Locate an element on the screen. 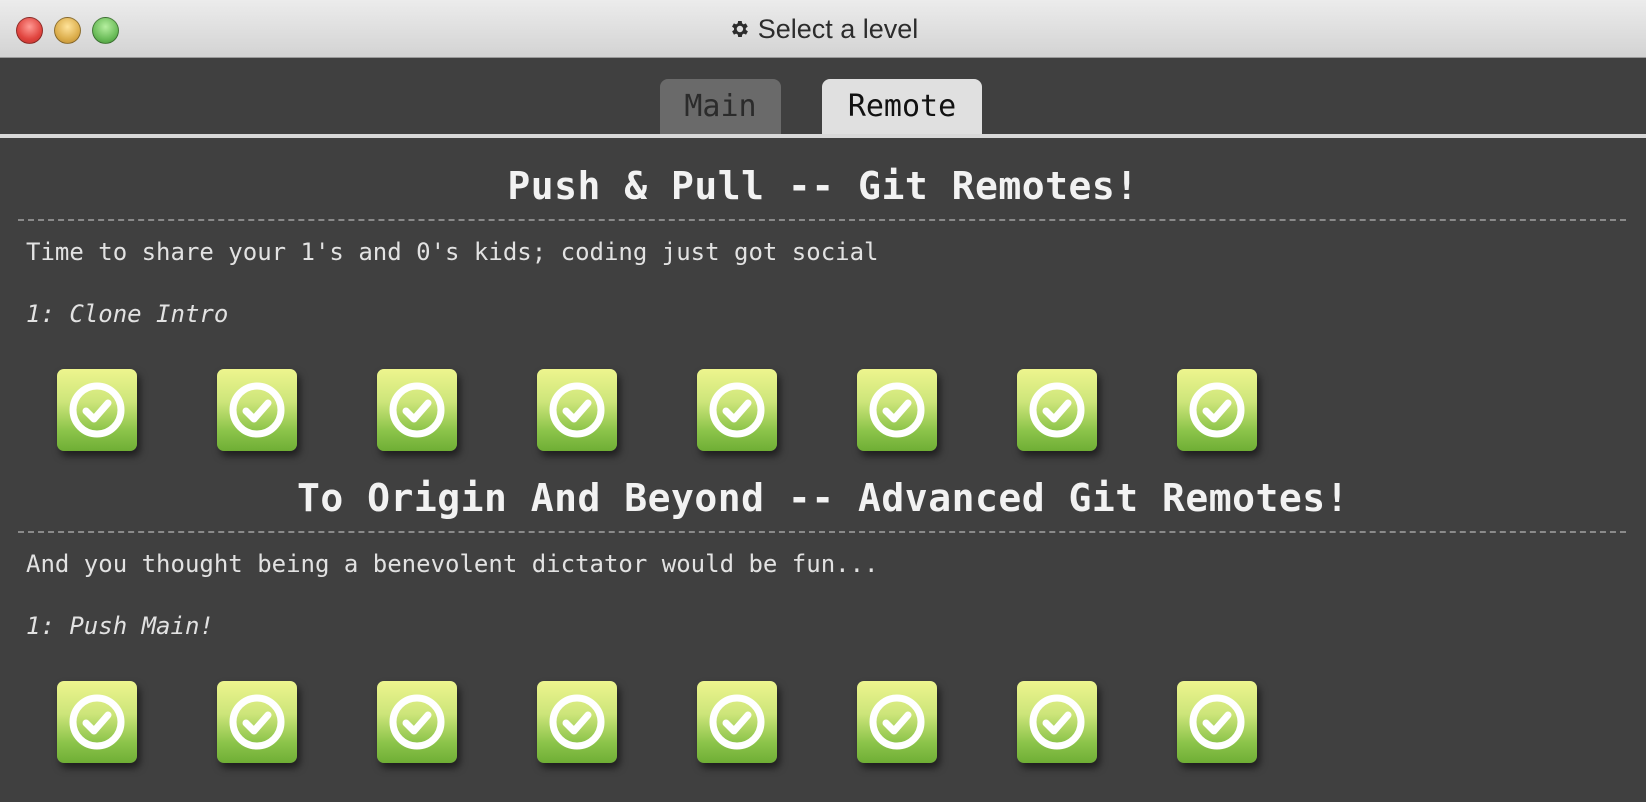 The image size is (1646, 802). window-title: Select a level is located at coordinates (823, 29).